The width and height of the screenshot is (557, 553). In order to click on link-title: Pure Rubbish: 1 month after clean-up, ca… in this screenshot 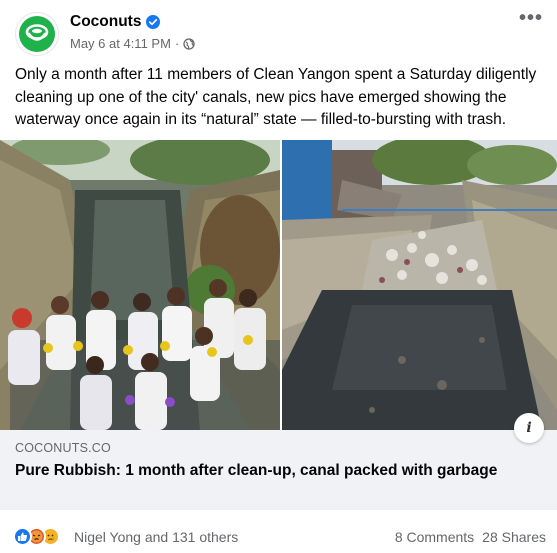, I will do `click(265, 471)`.